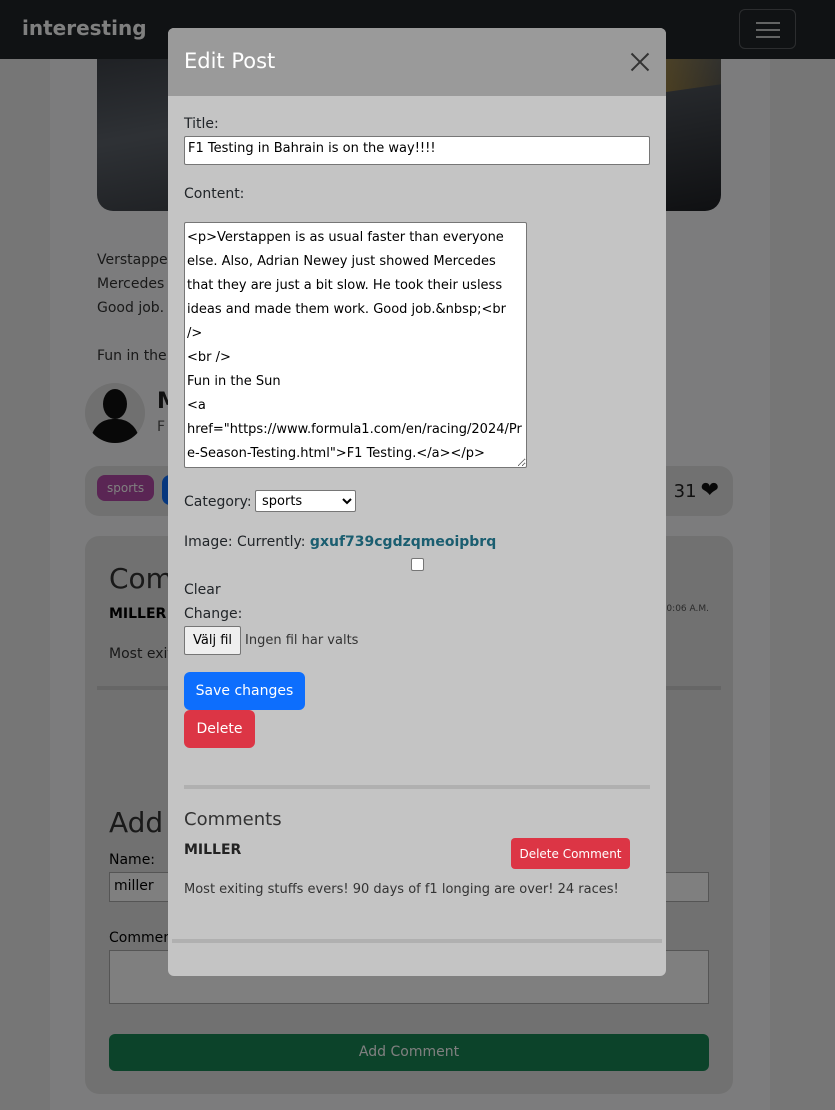 This screenshot has height=1110, width=835. I want to click on image-row: Image: Currently: gxuf739cgdzqmeoipbrq, so click(340, 542).